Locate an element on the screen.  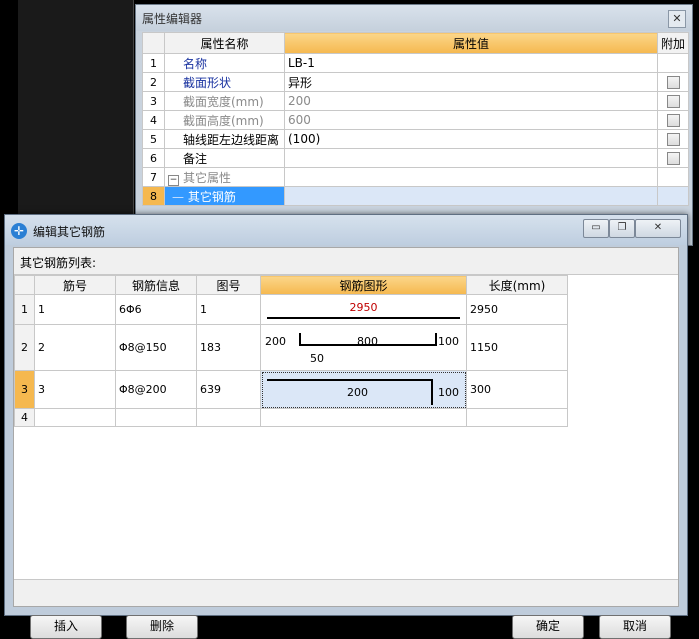
rebar-info-cell: Φ8@150 is located at coordinates (156, 347).